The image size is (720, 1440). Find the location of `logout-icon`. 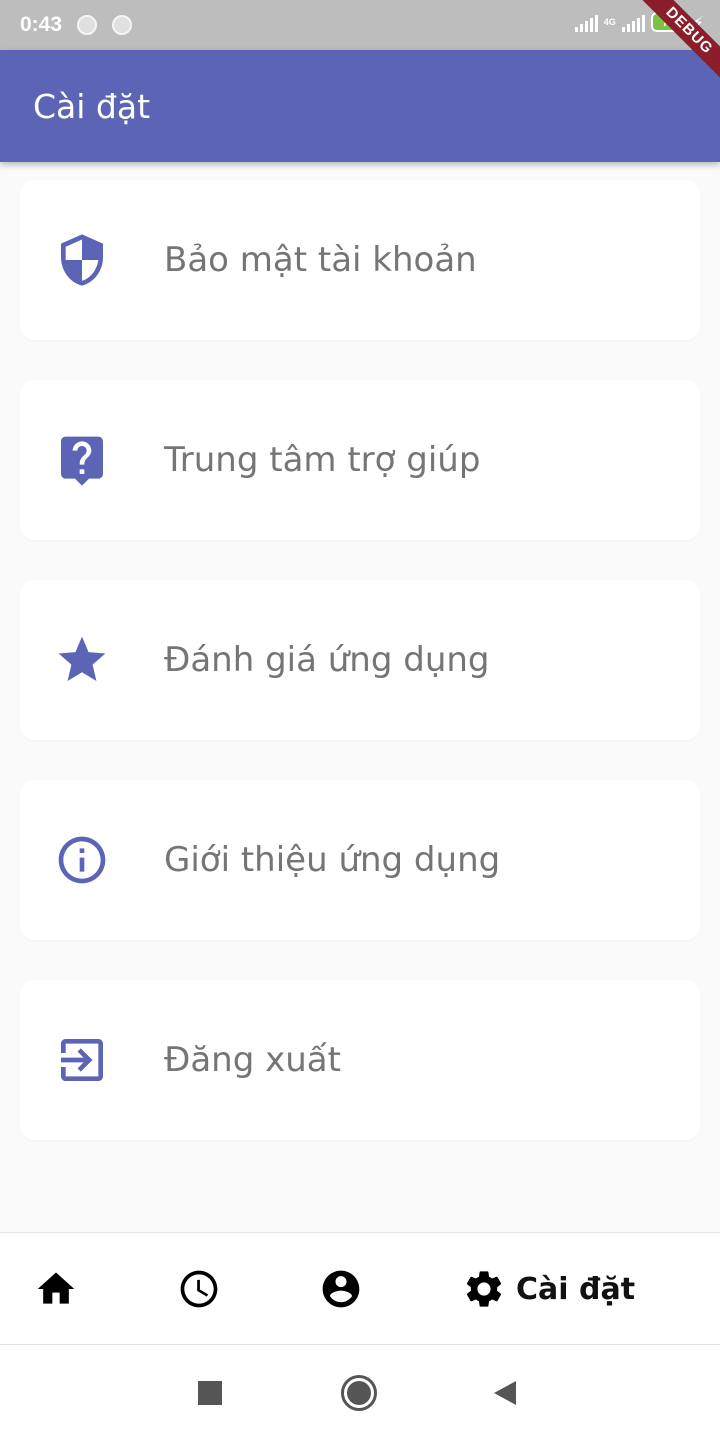

logout-icon is located at coordinates (82, 1060).